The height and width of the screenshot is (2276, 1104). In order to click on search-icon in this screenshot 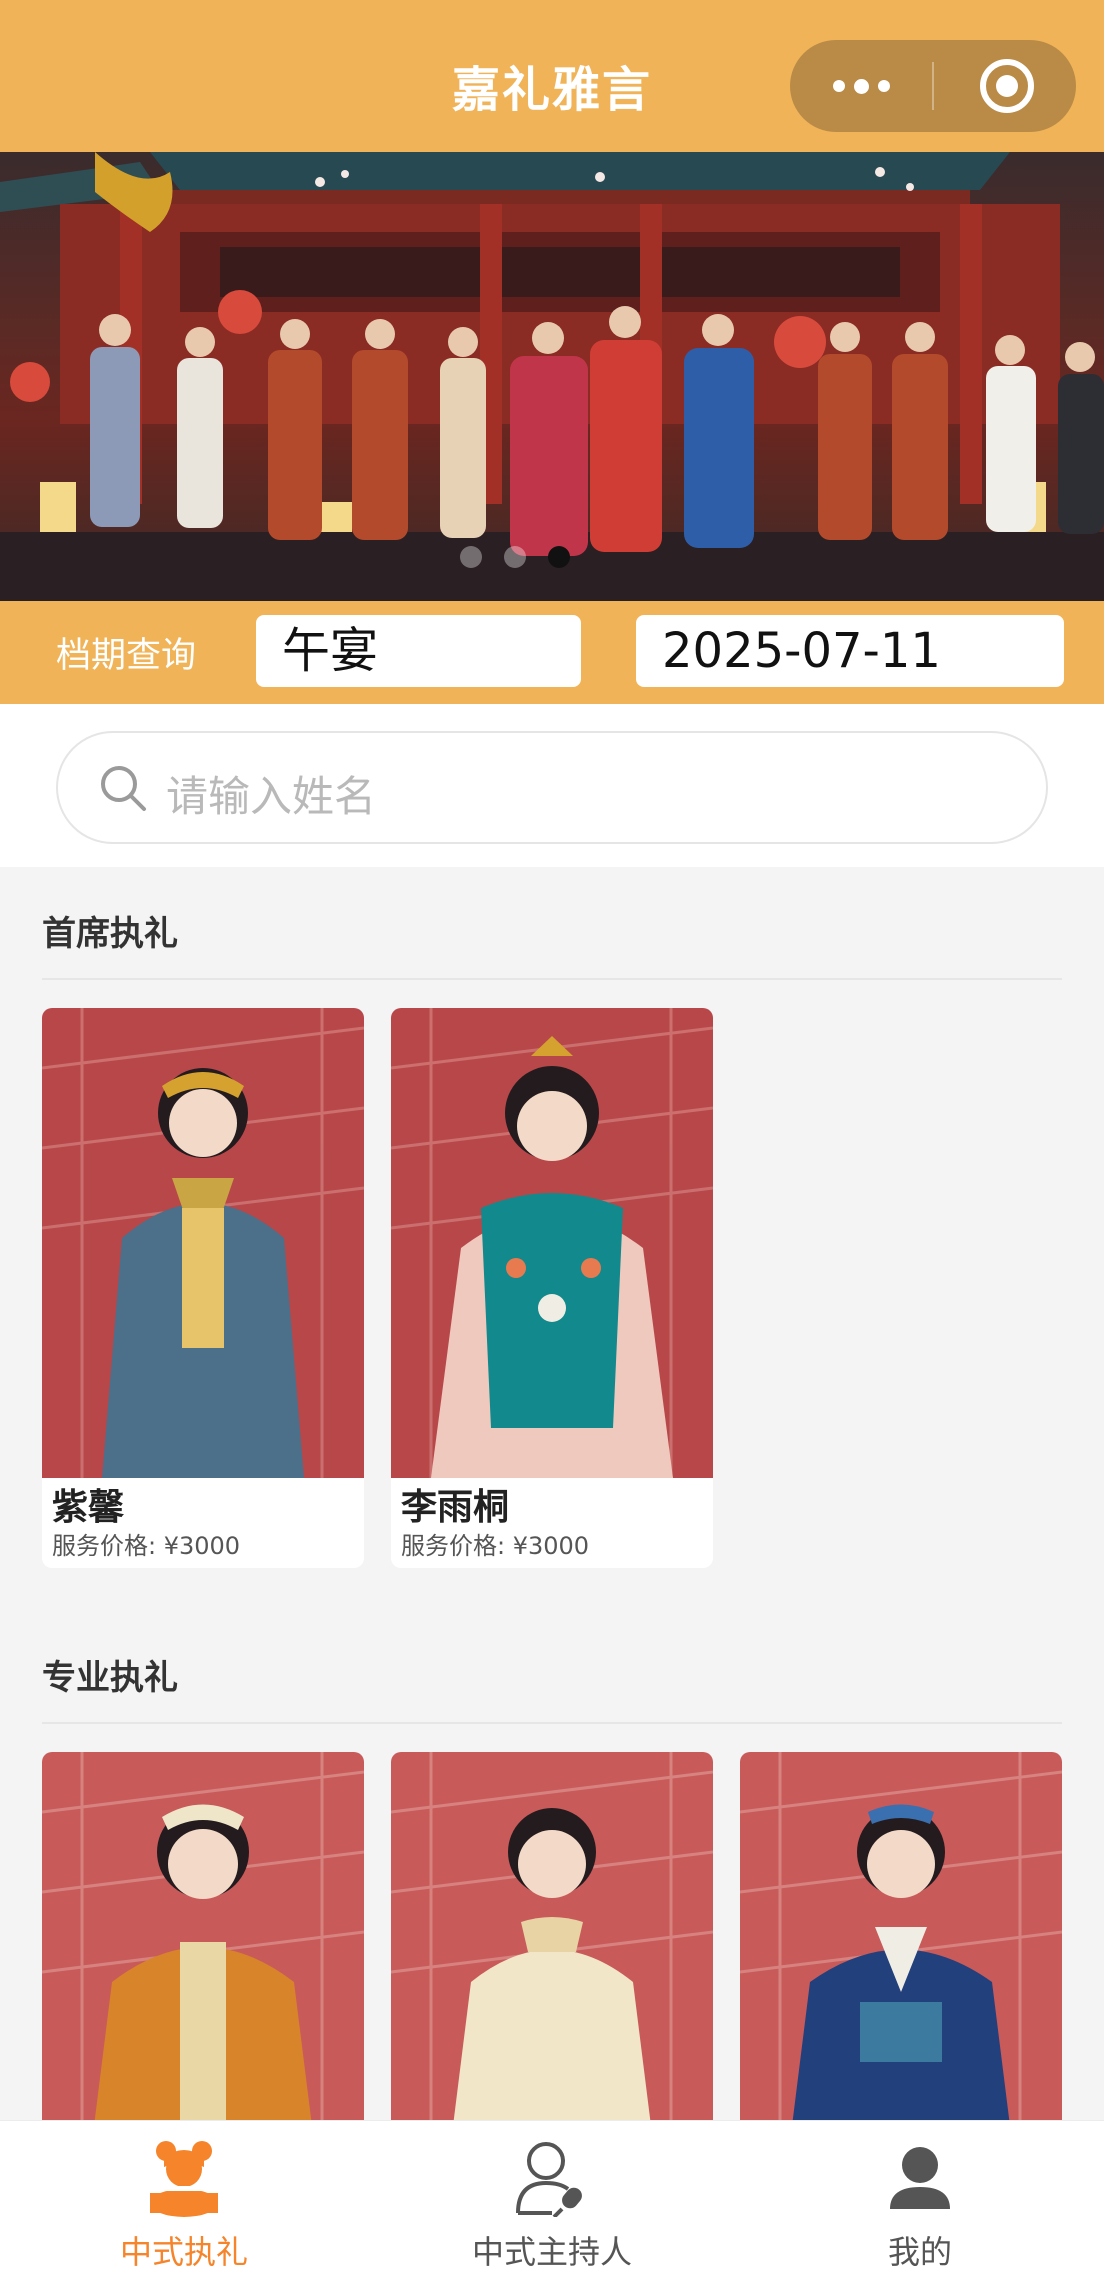, I will do `click(123, 788)`.